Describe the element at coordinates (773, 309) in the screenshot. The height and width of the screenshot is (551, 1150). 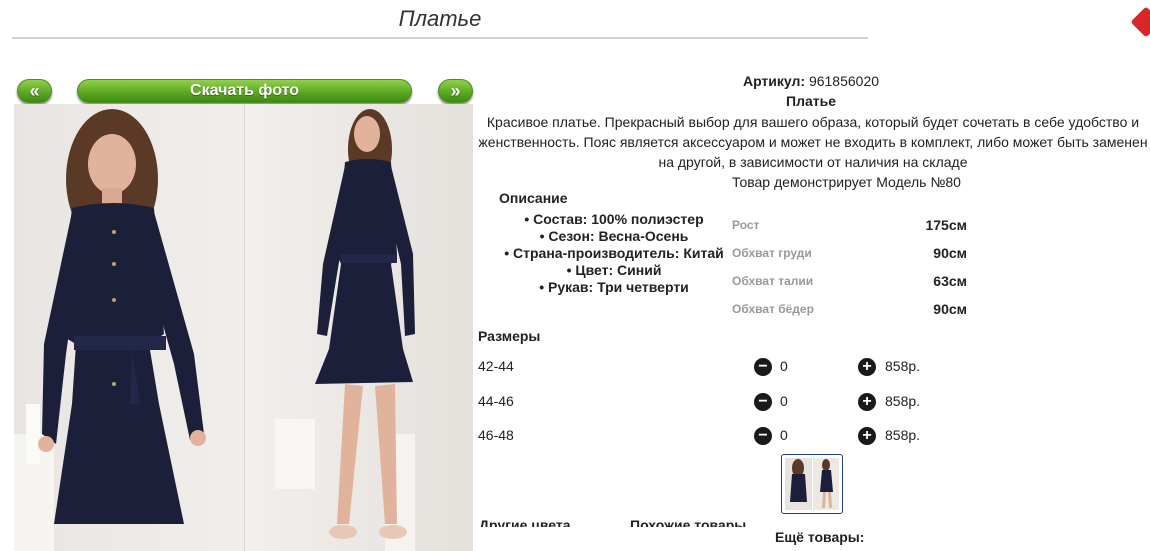
I see `measurement-label: Обхват бёдер` at that location.